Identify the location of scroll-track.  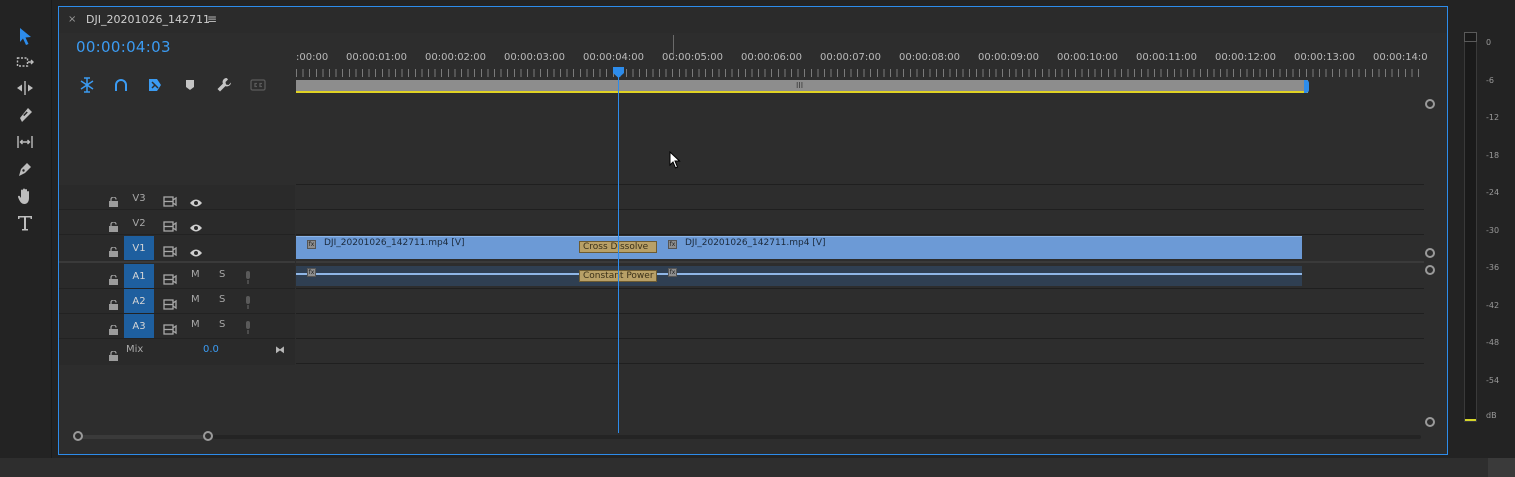
(817, 437).